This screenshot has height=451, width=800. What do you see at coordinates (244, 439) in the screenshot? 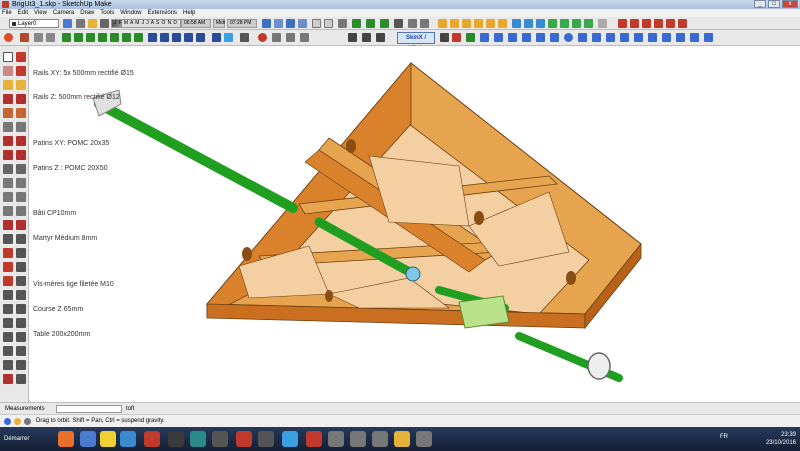
I see `pdf-icon` at bounding box center [244, 439].